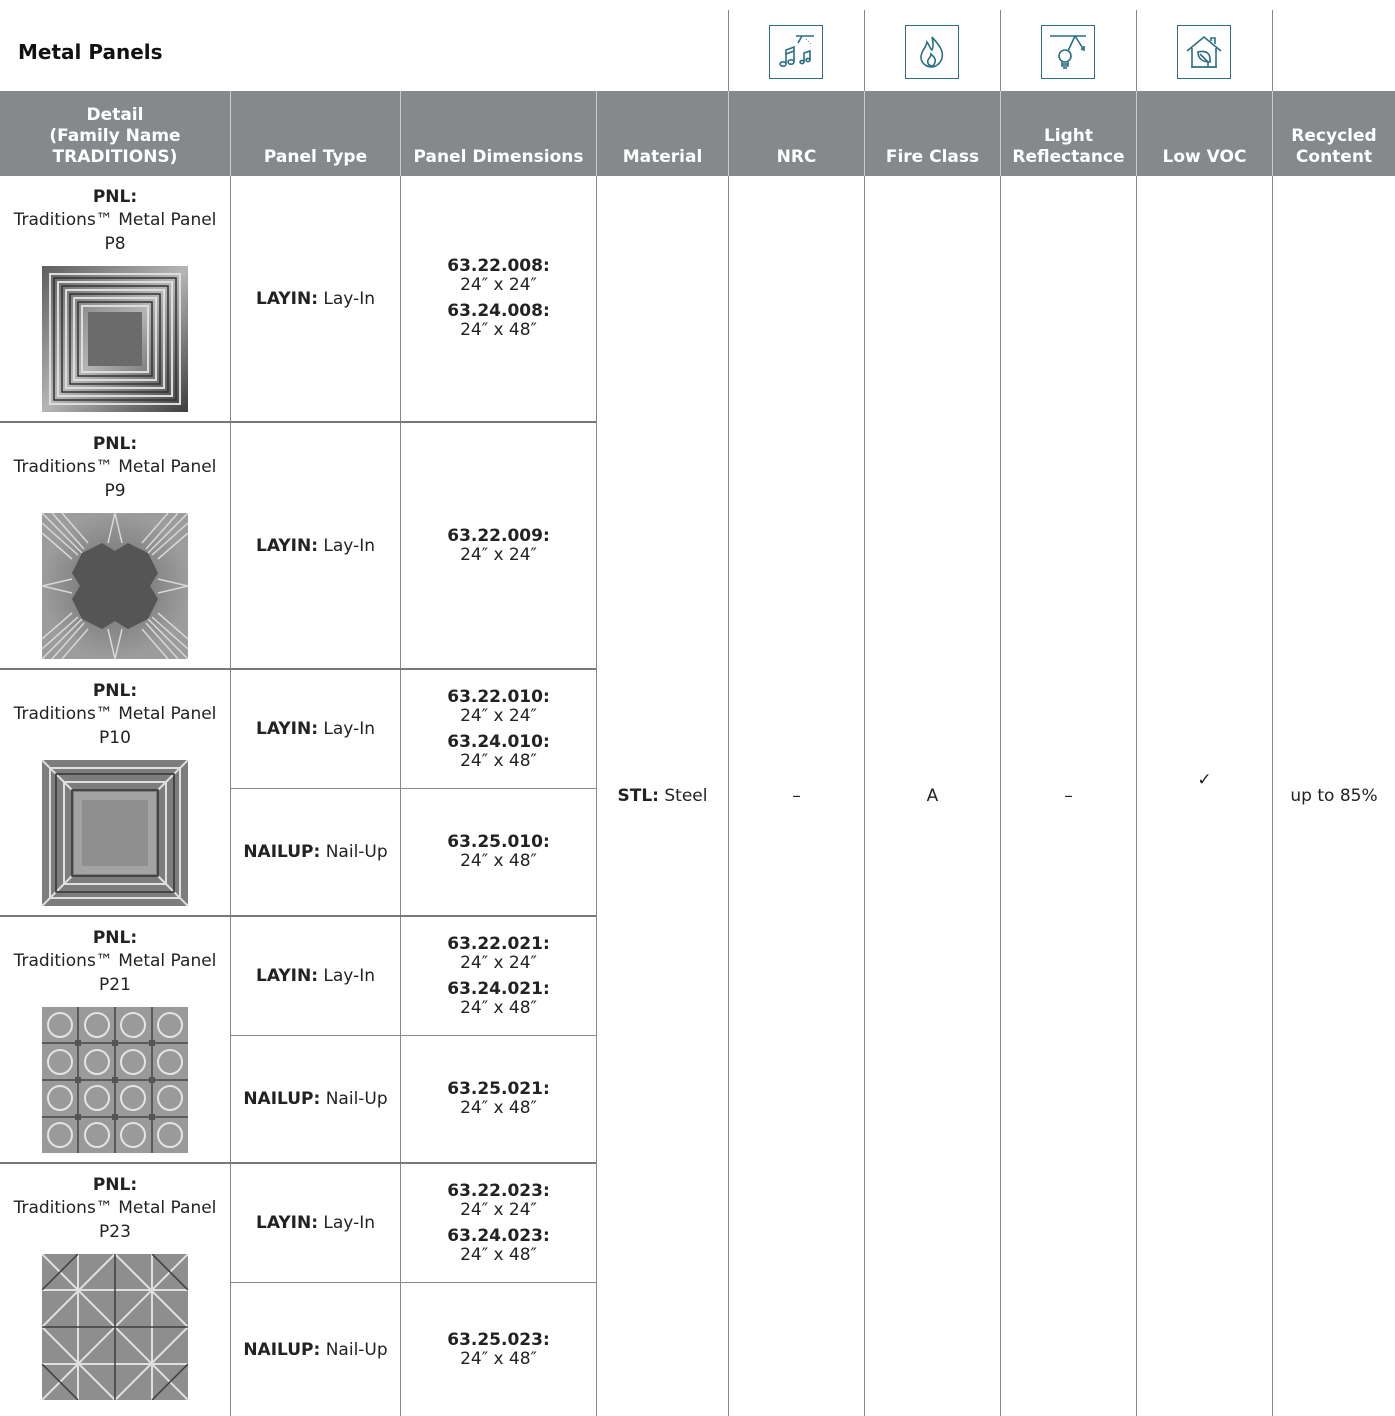 This screenshot has width=1395, height=1416. I want to click on panel-number: P21, so click(115, 985).